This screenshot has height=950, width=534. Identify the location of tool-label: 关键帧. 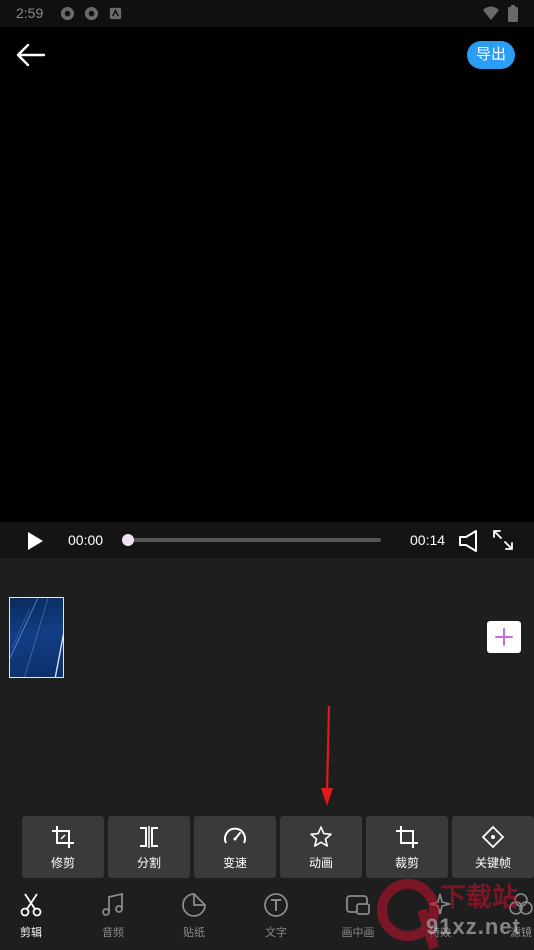
(492, 863).